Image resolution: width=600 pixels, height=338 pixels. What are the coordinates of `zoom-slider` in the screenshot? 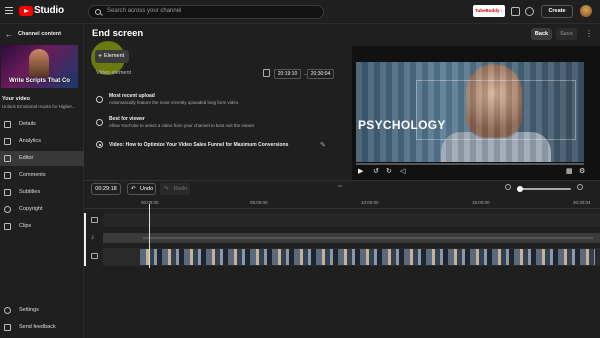 It's located at (545, 189).